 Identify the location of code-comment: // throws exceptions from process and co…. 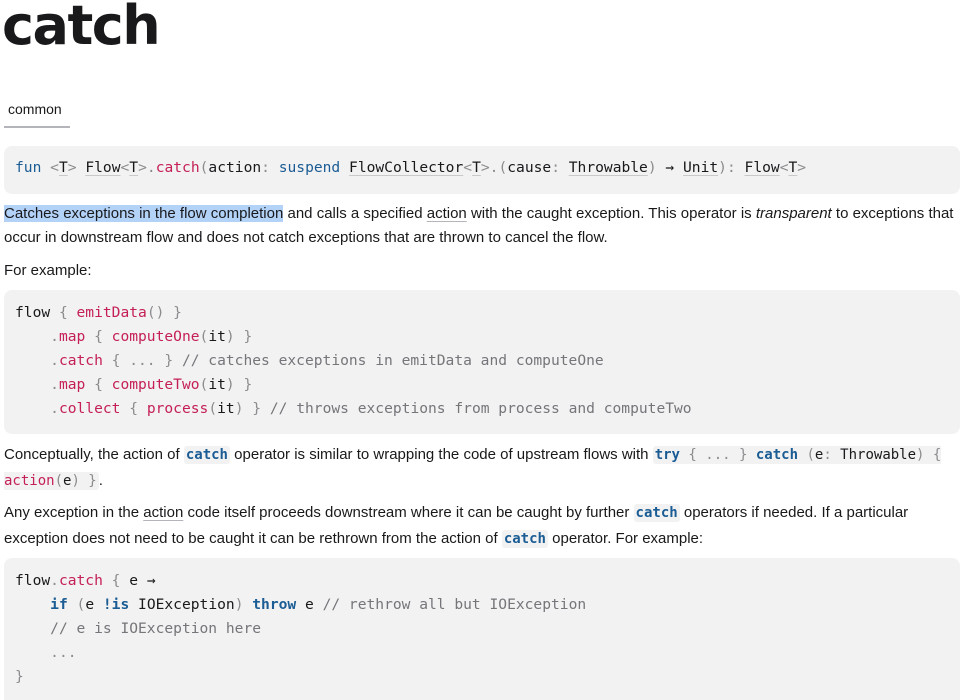
(480, 408).